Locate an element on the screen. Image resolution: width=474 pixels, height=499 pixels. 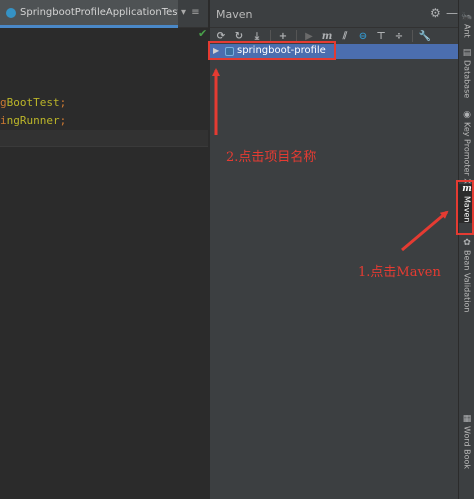
show-dependencies-icon: ⊤ is located at coordinates (381, 36).